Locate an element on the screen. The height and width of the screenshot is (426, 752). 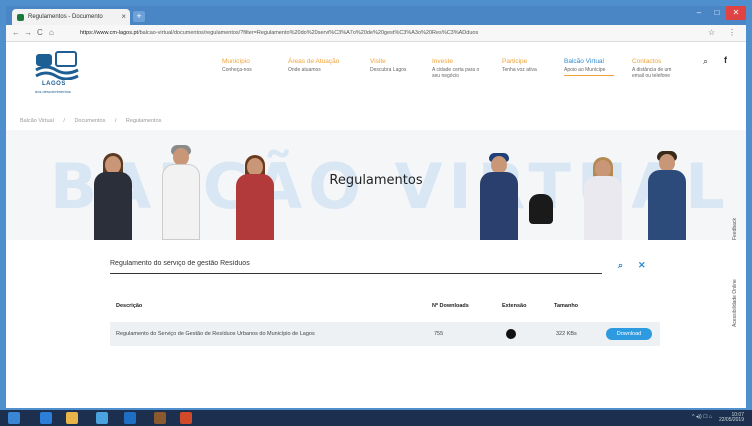
nav-subtitle: Onde atuamos is located at coordinates (304, 70).